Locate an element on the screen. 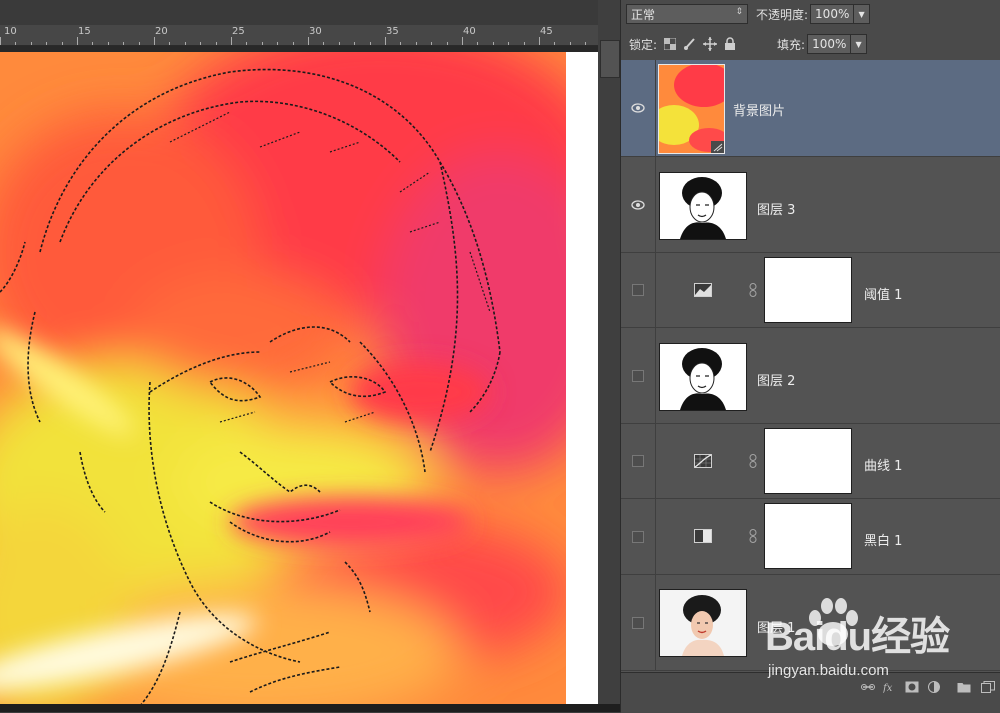  horizontal-scrollbar is located at coordinates (310, 708).